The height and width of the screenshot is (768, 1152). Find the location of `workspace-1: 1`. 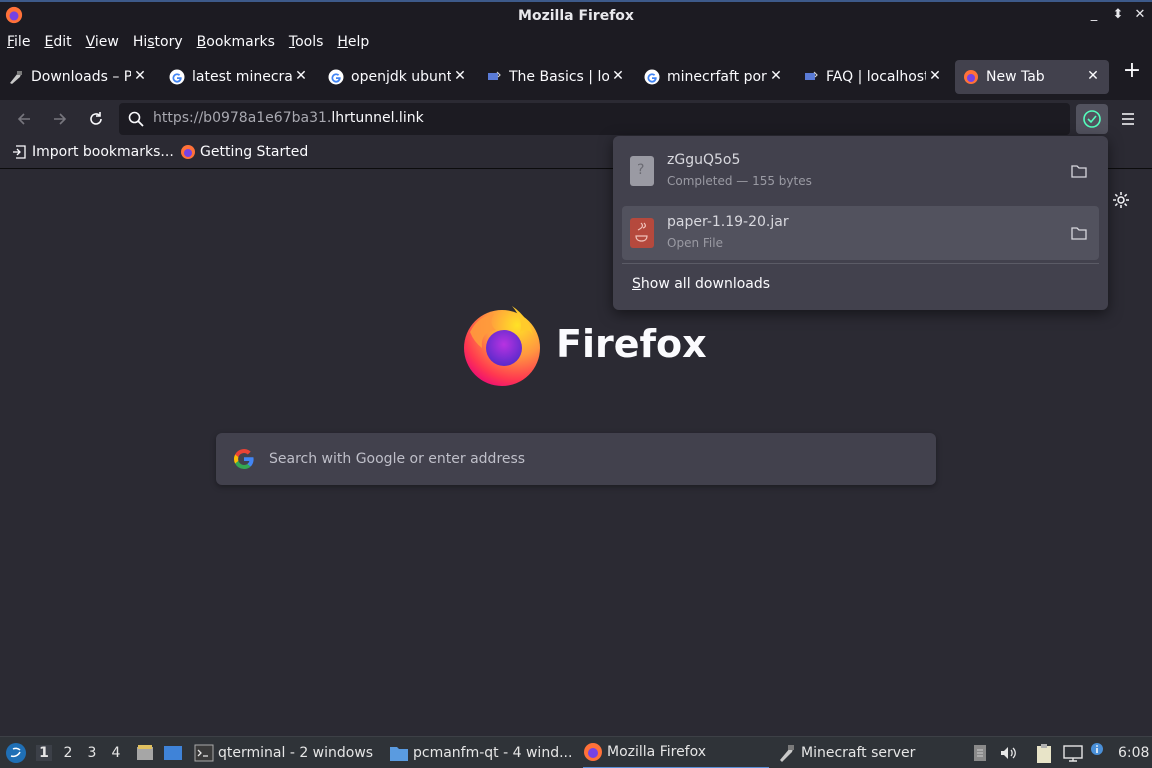

workspace-1: 1 is located at coordinates (44, 753).